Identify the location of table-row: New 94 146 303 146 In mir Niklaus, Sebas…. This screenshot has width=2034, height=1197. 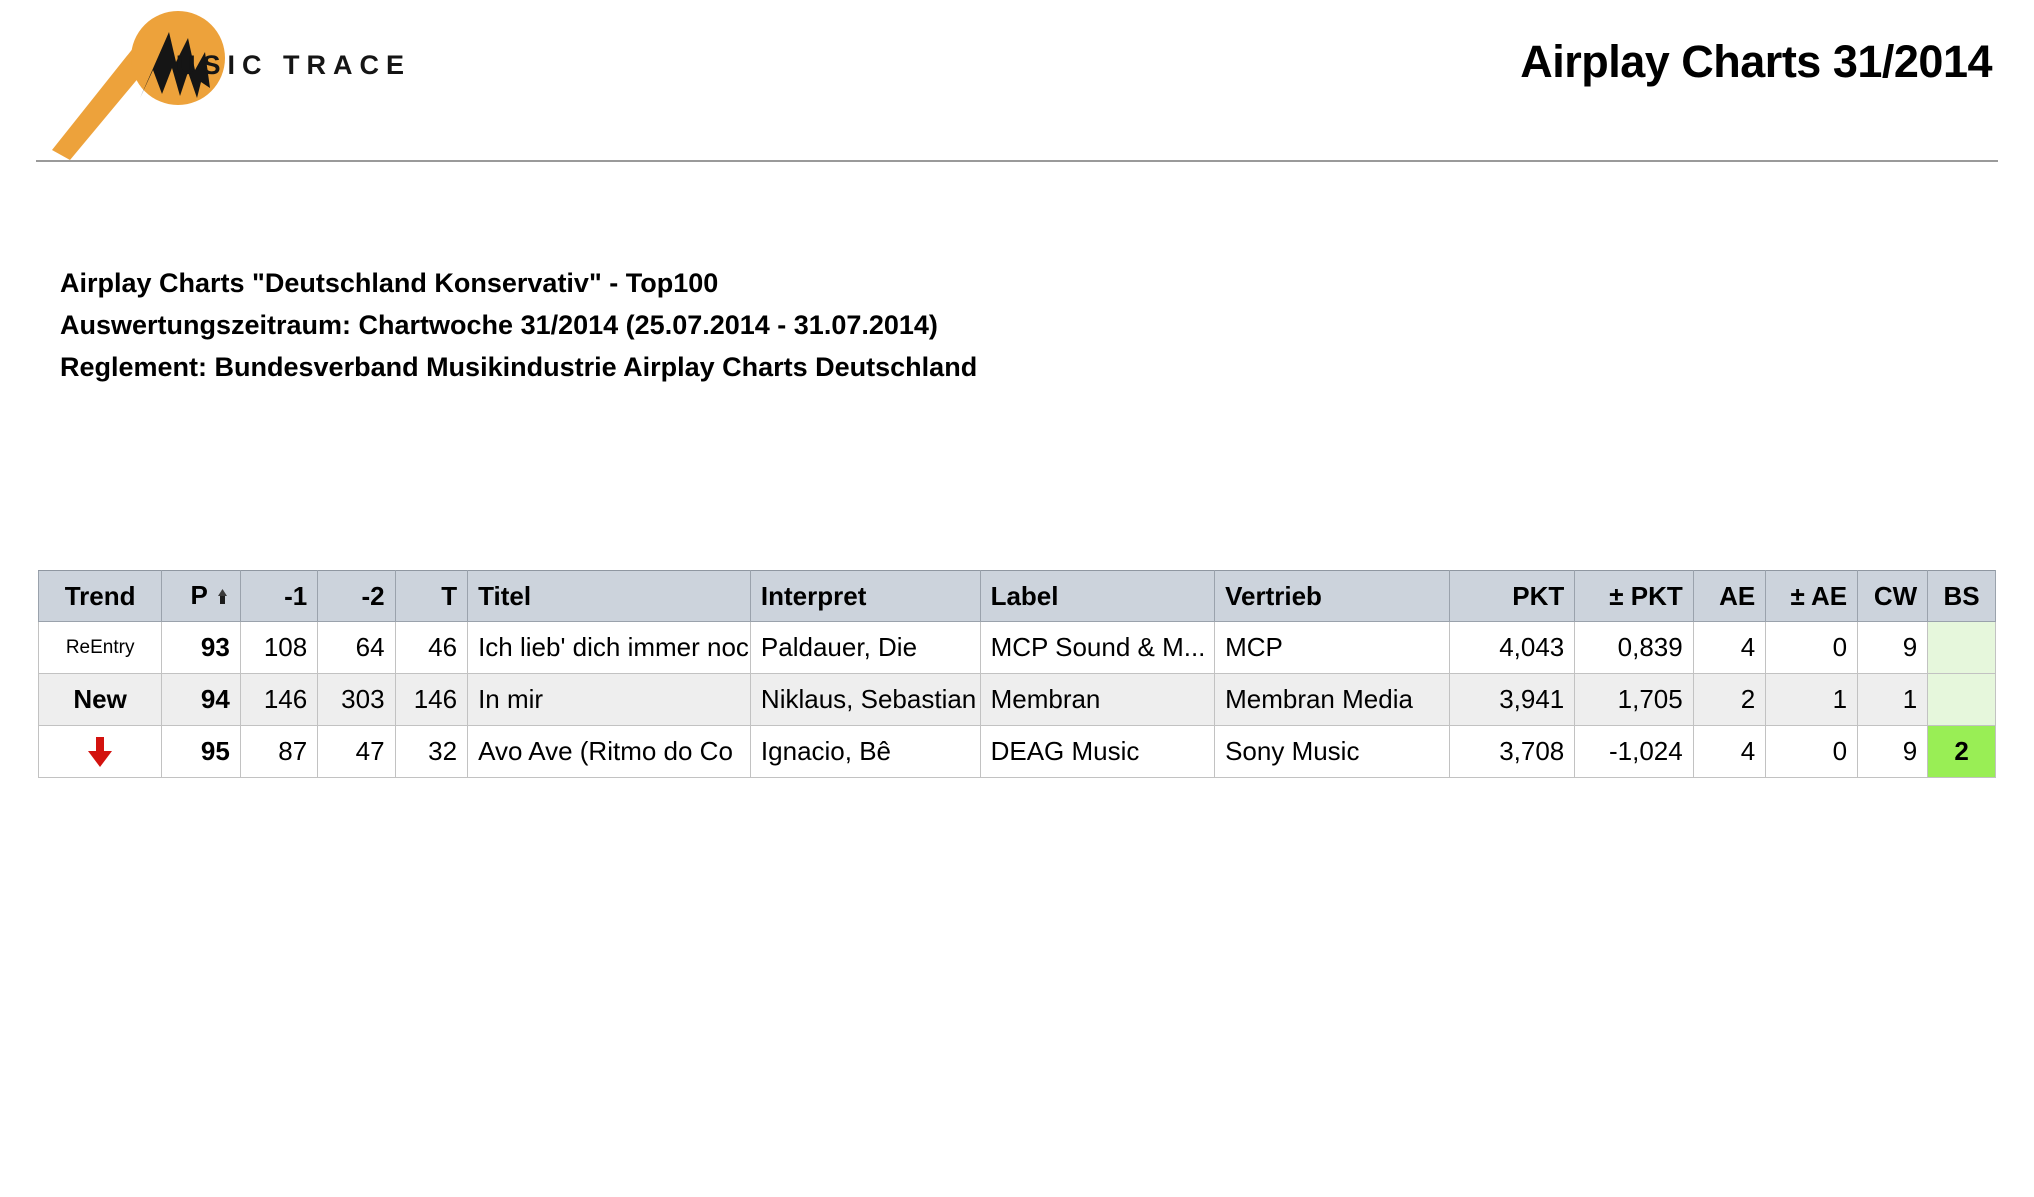
(1017, 699).